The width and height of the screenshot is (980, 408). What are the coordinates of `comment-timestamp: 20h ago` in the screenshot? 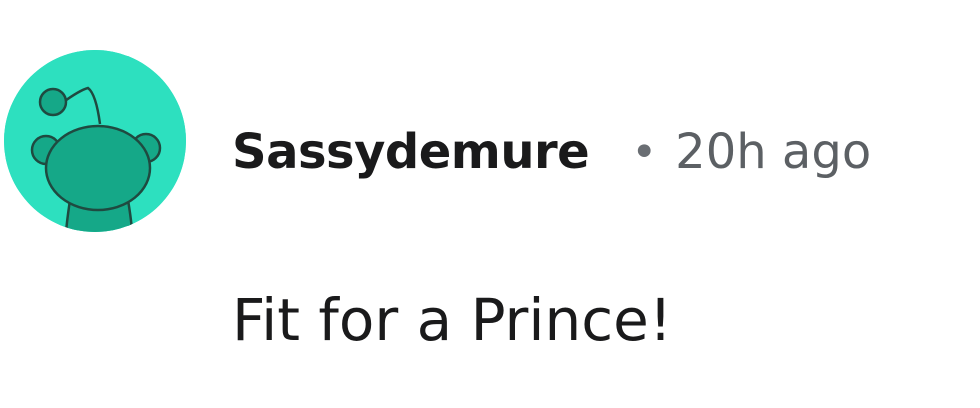 It's located at (773, 152).